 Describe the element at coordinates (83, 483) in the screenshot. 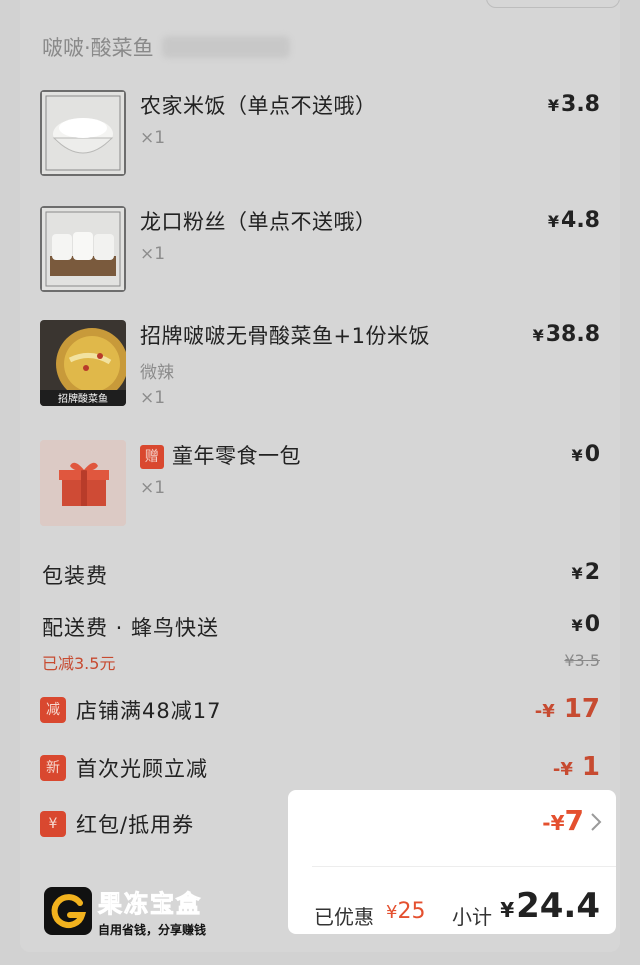

I see `gift-box-thumbnail` at that location.